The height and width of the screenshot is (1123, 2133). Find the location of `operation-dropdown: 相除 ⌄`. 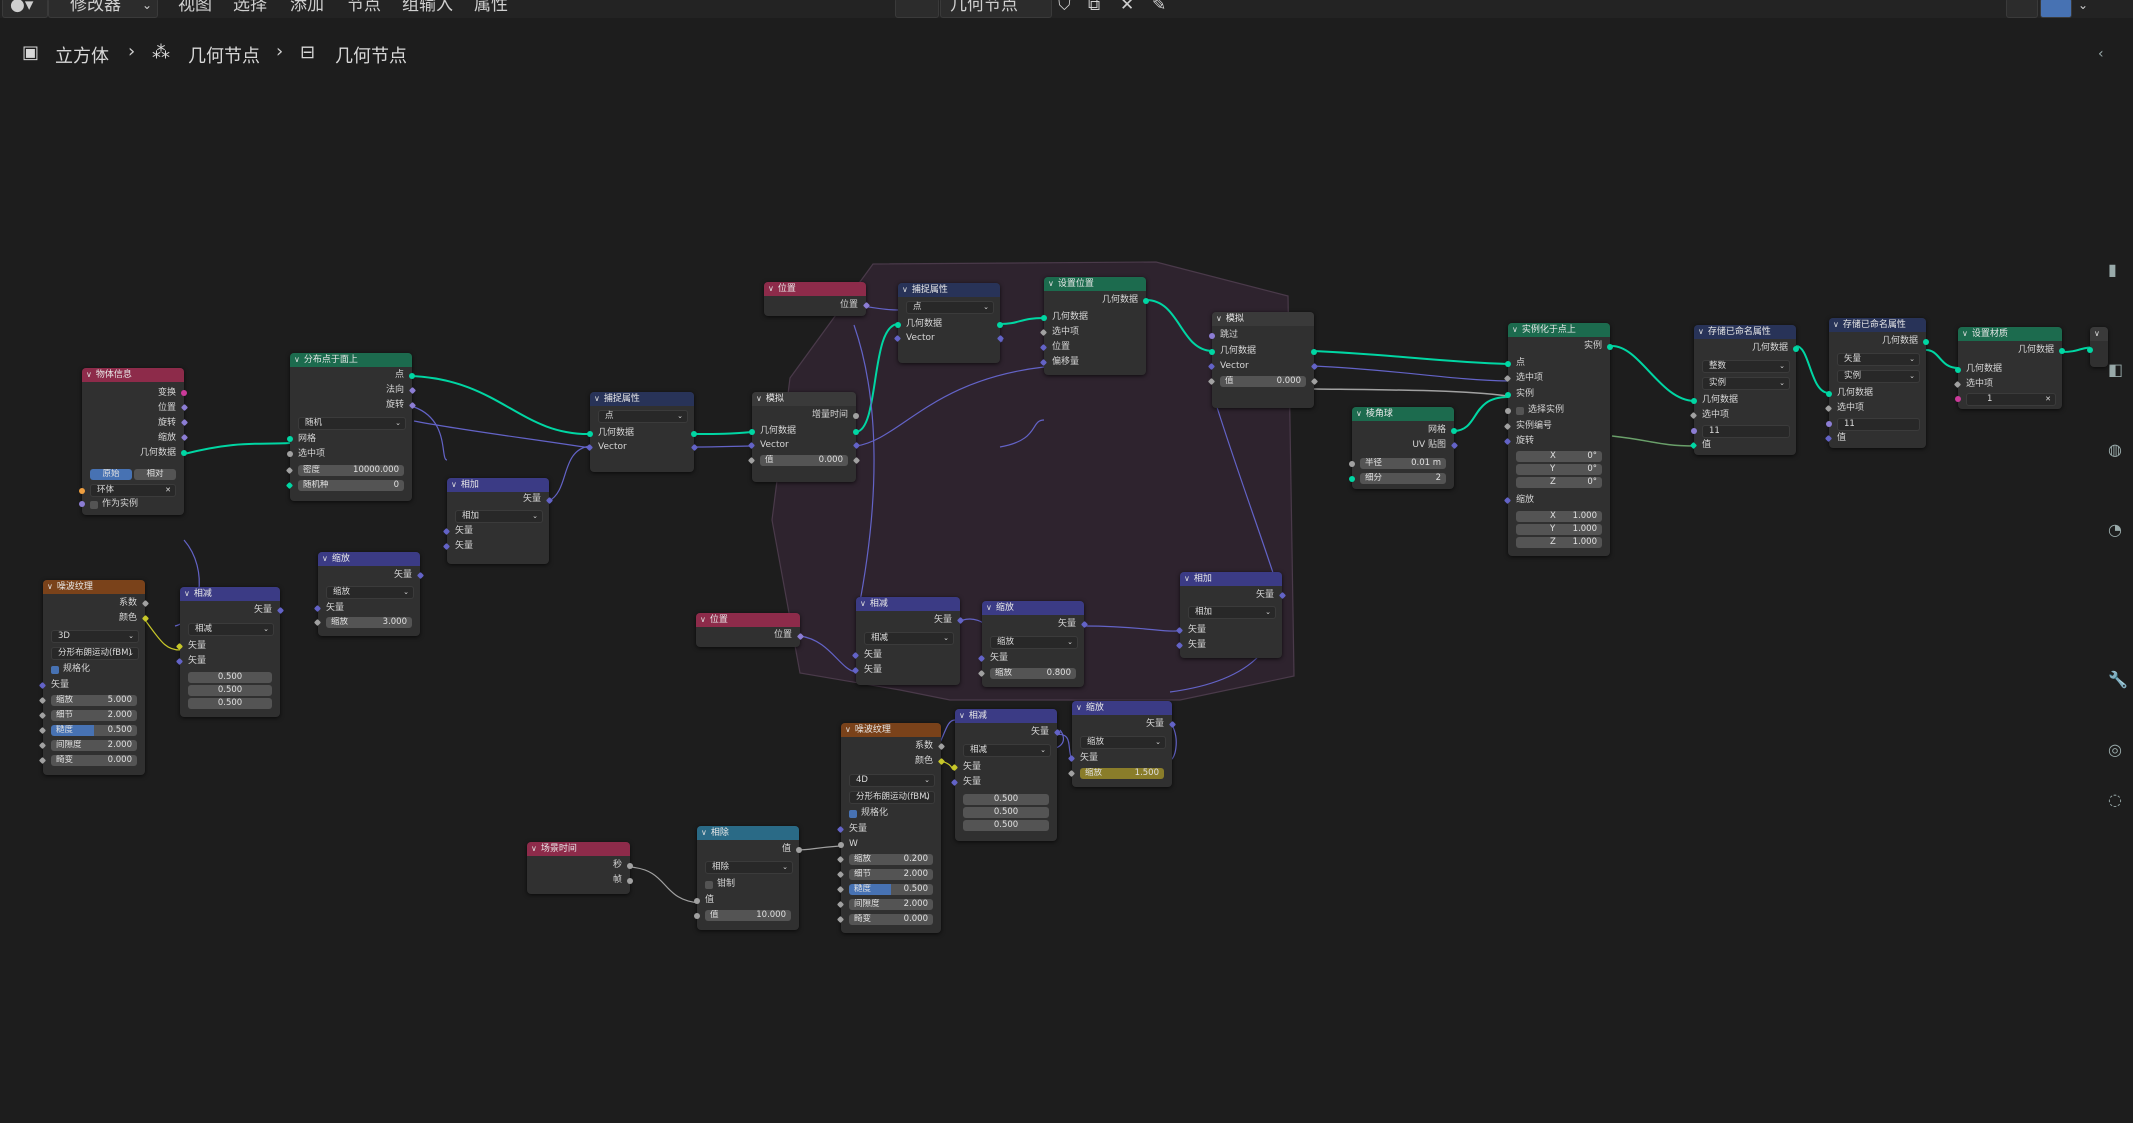

operation-dropdown: 相除 ⌄ is located at coordinates (749, 867).